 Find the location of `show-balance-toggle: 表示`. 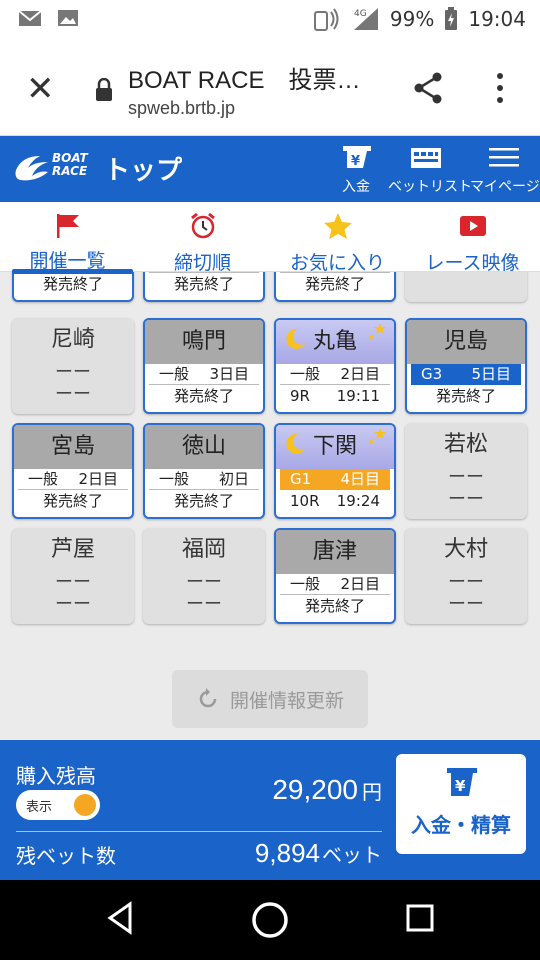

show-balance-toggle: 表示 is located at coordinates (58, 805).